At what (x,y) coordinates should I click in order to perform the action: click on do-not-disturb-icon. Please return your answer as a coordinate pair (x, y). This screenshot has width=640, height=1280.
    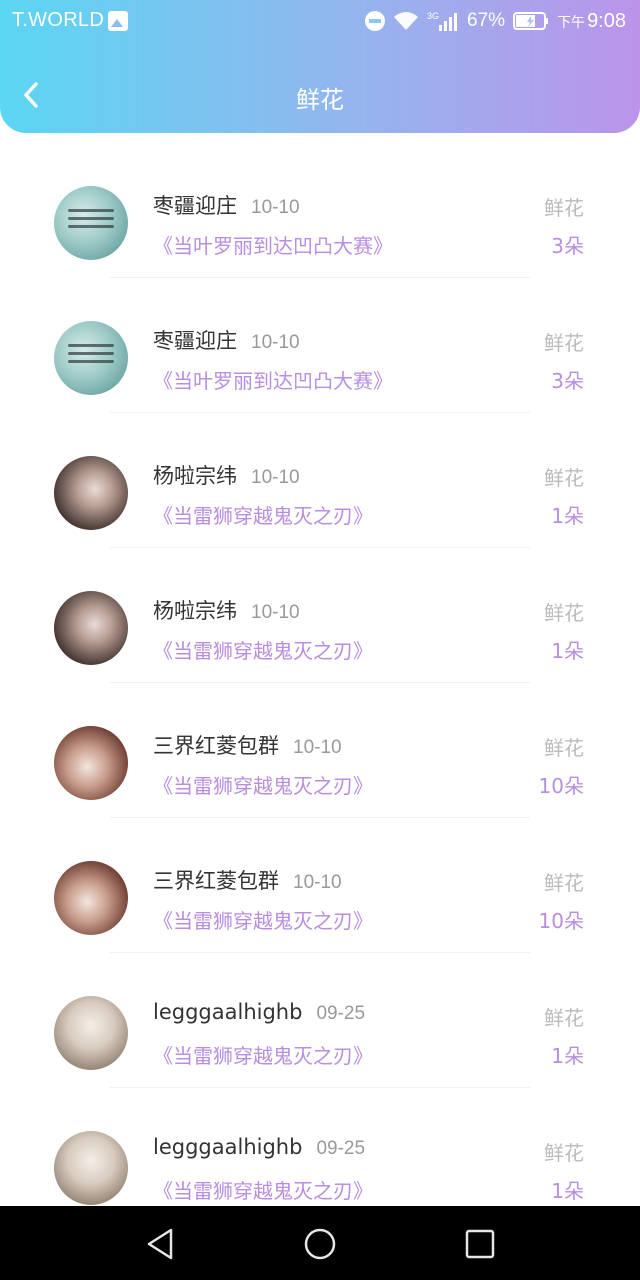
    Looking at the image, I should click on (375, 21).